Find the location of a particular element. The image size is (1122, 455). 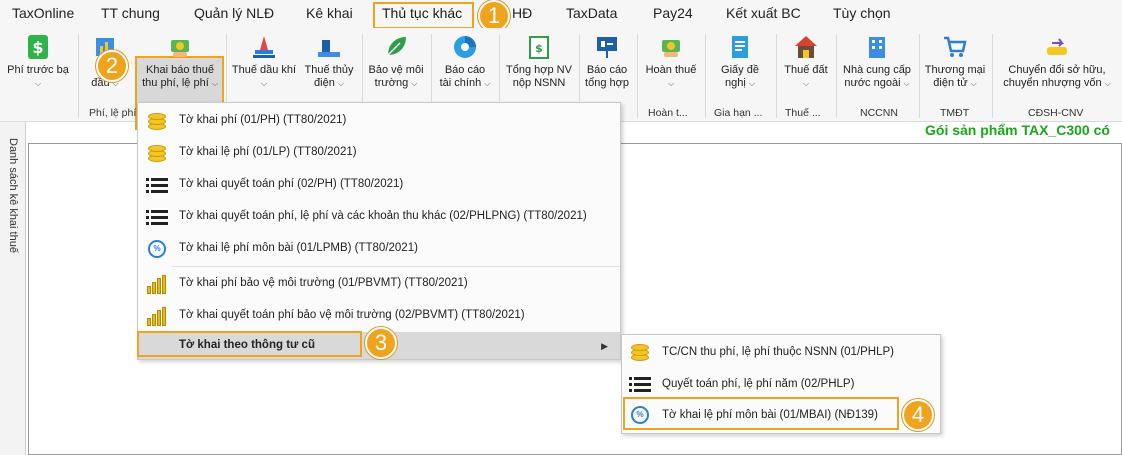

invoice-icon: $ is located at coordinates (539, 47).